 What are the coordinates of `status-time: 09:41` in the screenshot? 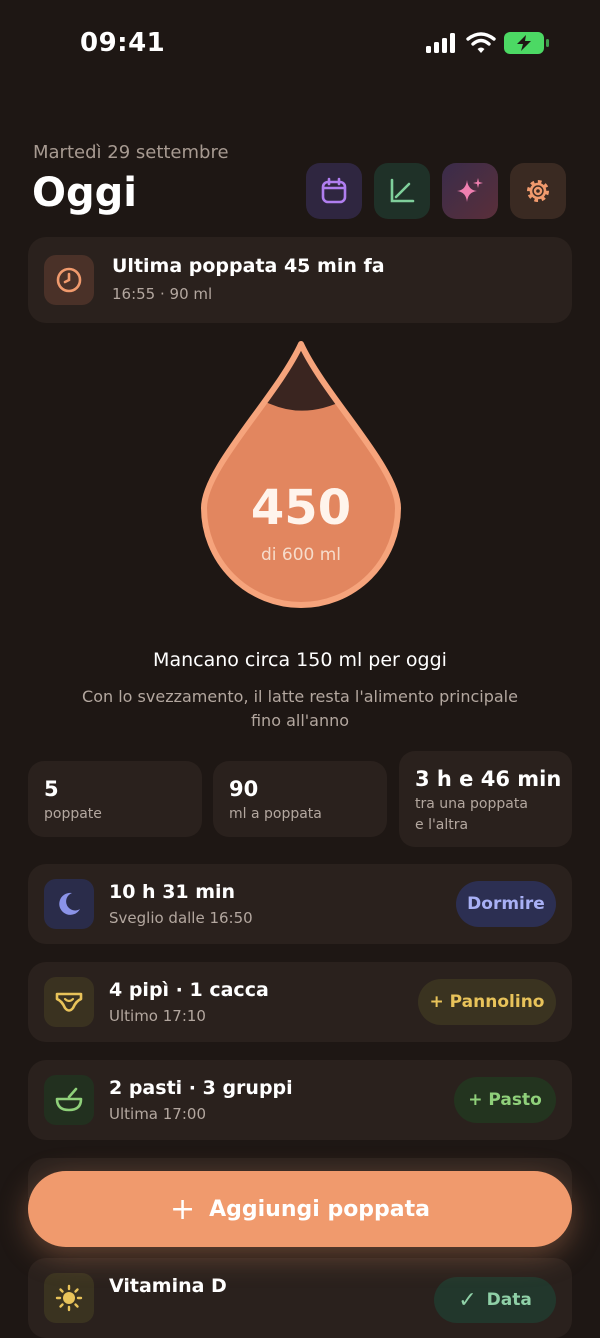 It's located at (123, 43).